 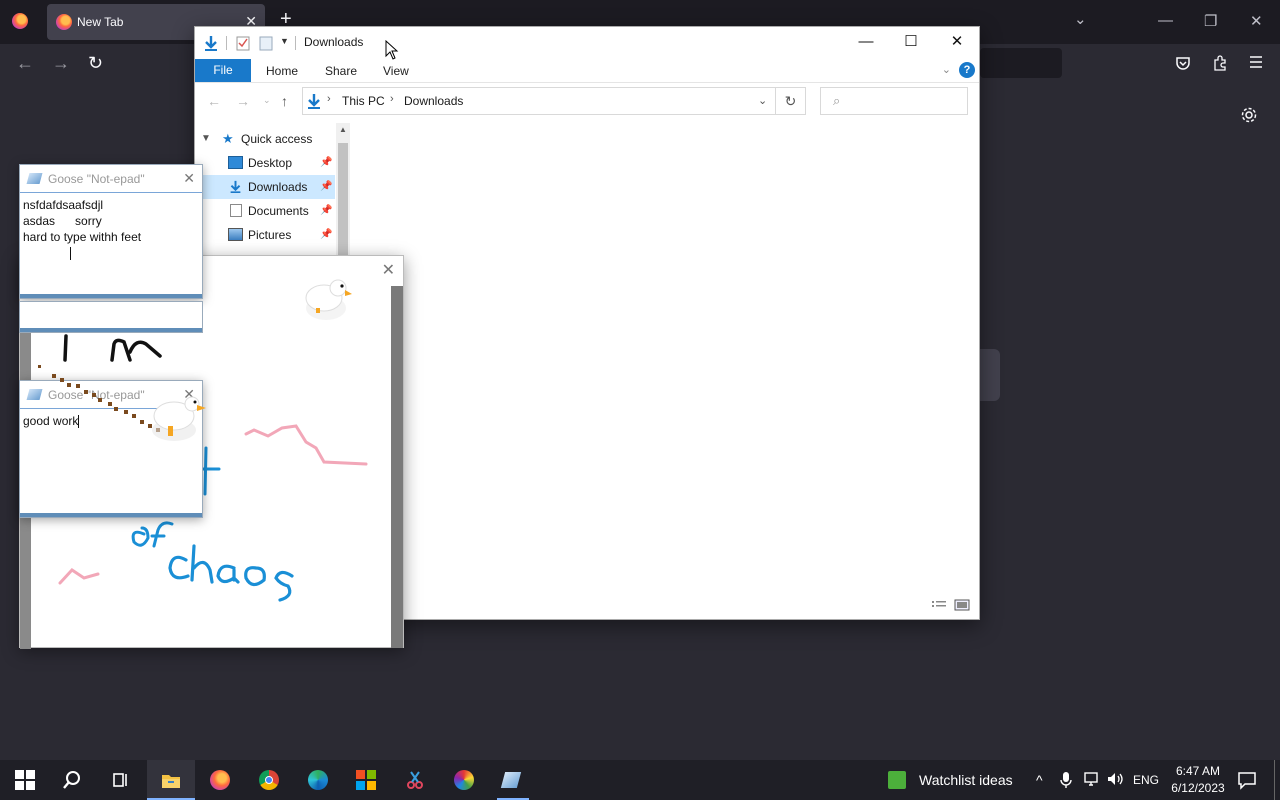 What do you see at coordinates (282, 71) in the screenshot?
I see `tab-home: Home` at bounding box center [282, 71].